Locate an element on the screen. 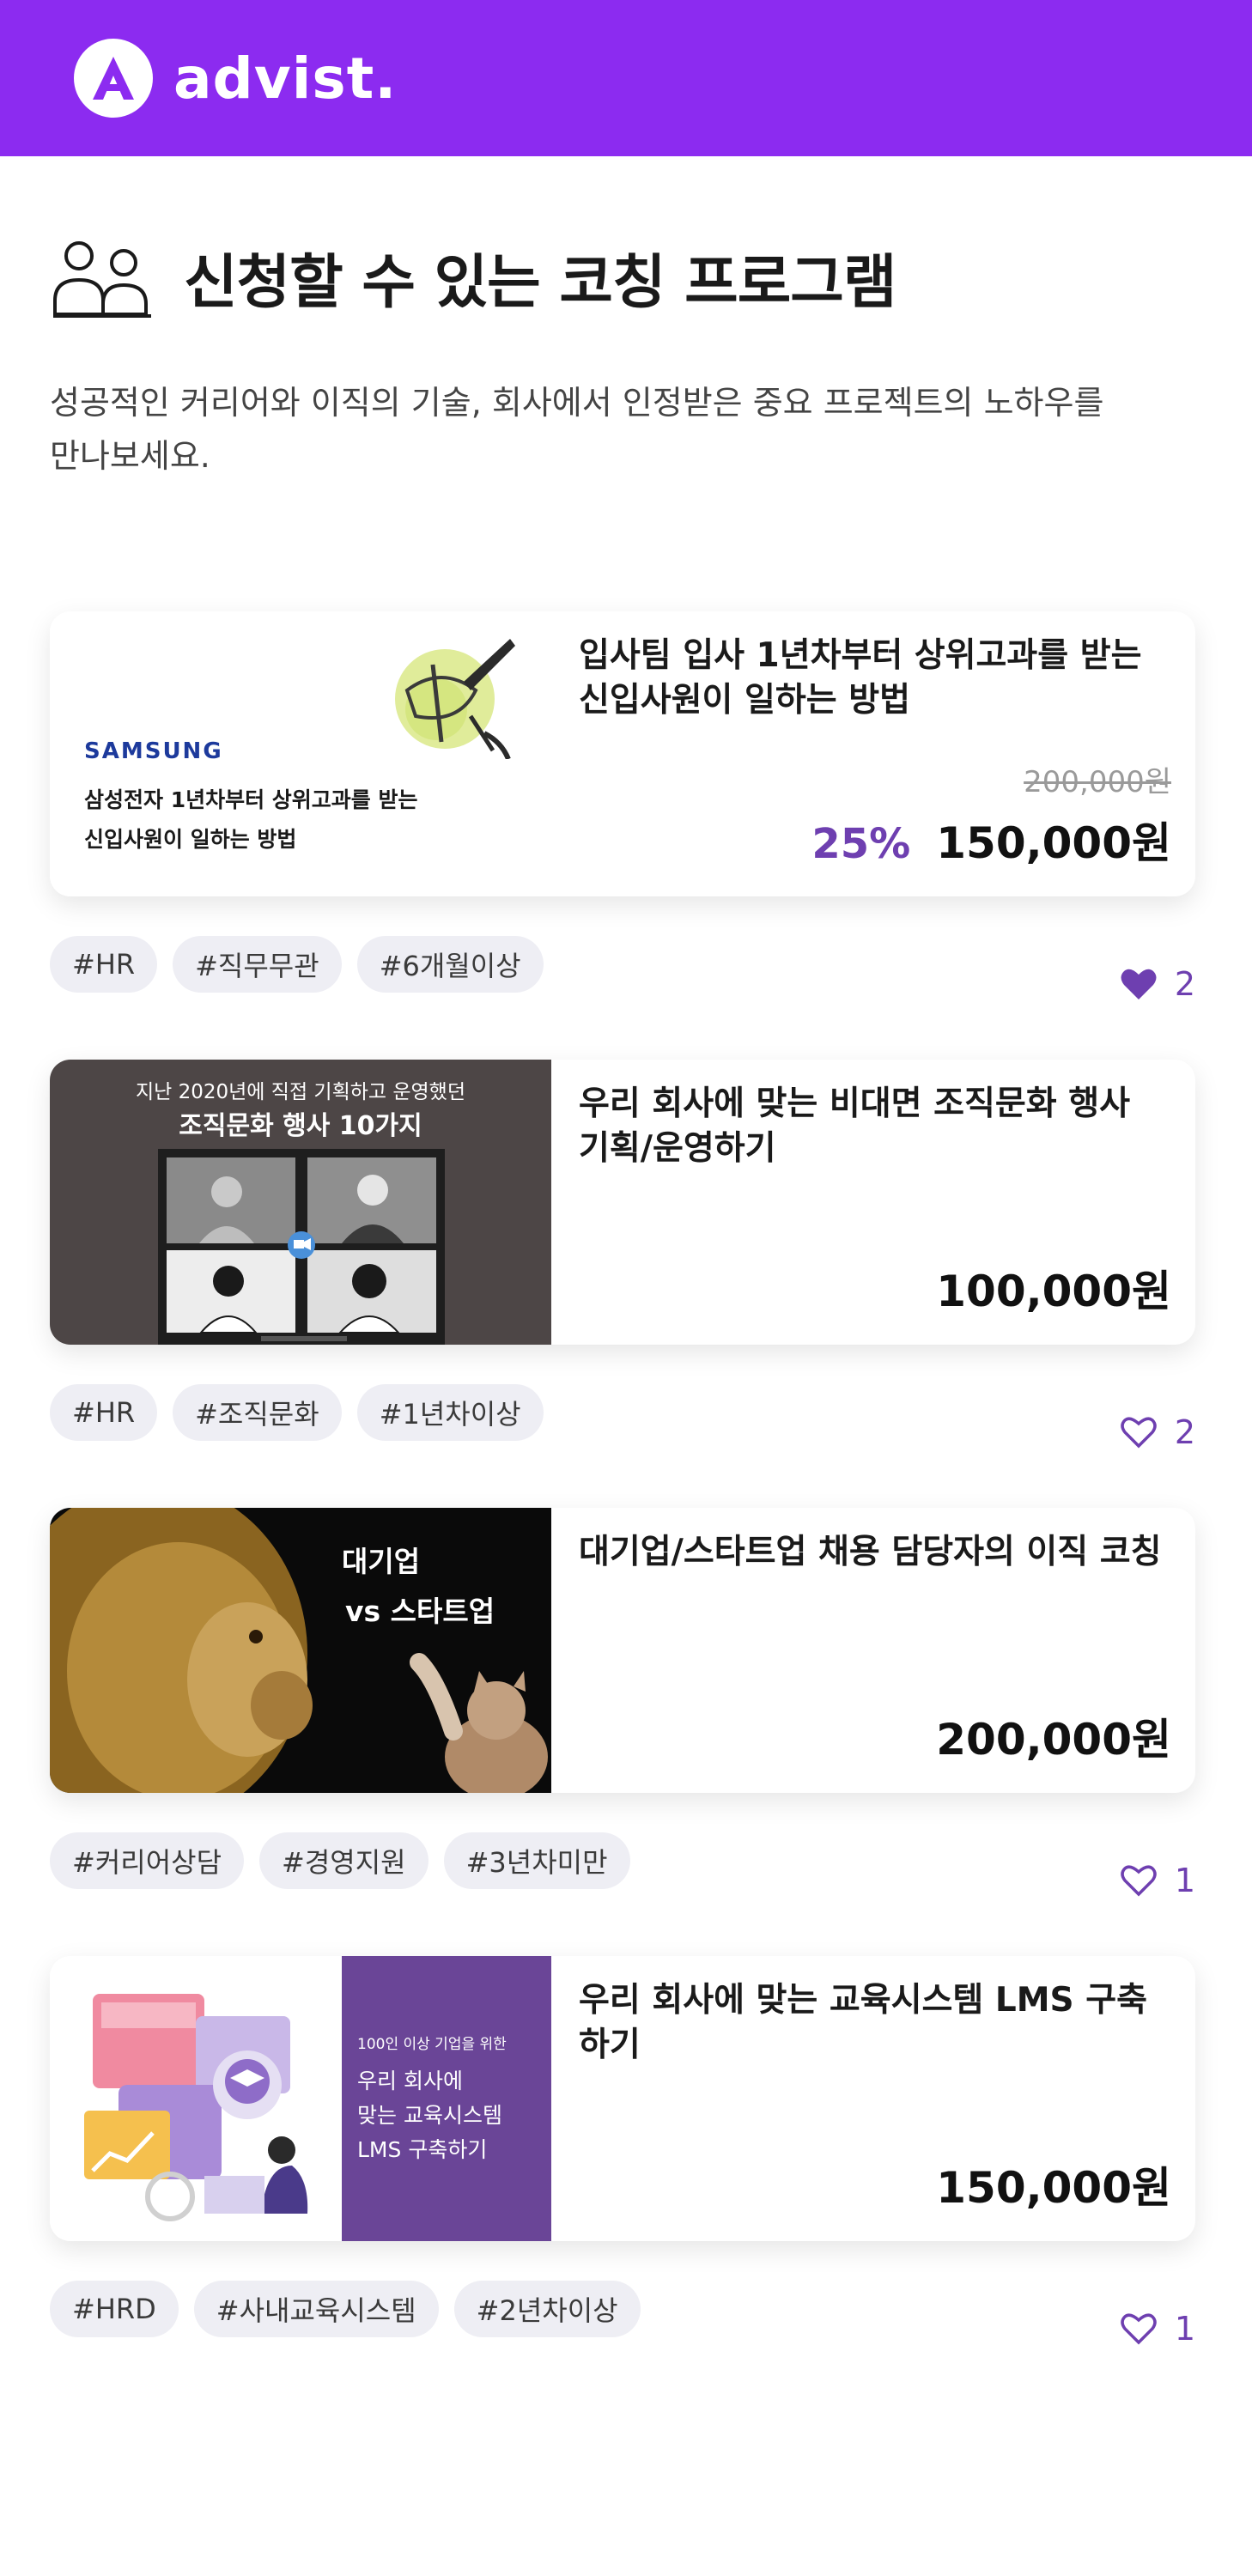 The image size is (1252, 2576). program-thumbnail: 지난 2020년에 직접 기획하고 운영했던 조직문화 행사 10가지 is located at coordinates (300, 1202).